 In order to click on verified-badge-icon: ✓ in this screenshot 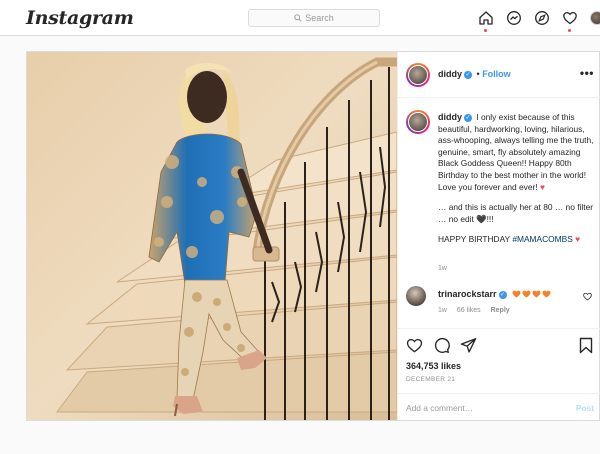, I will do `click(468, 74)`.